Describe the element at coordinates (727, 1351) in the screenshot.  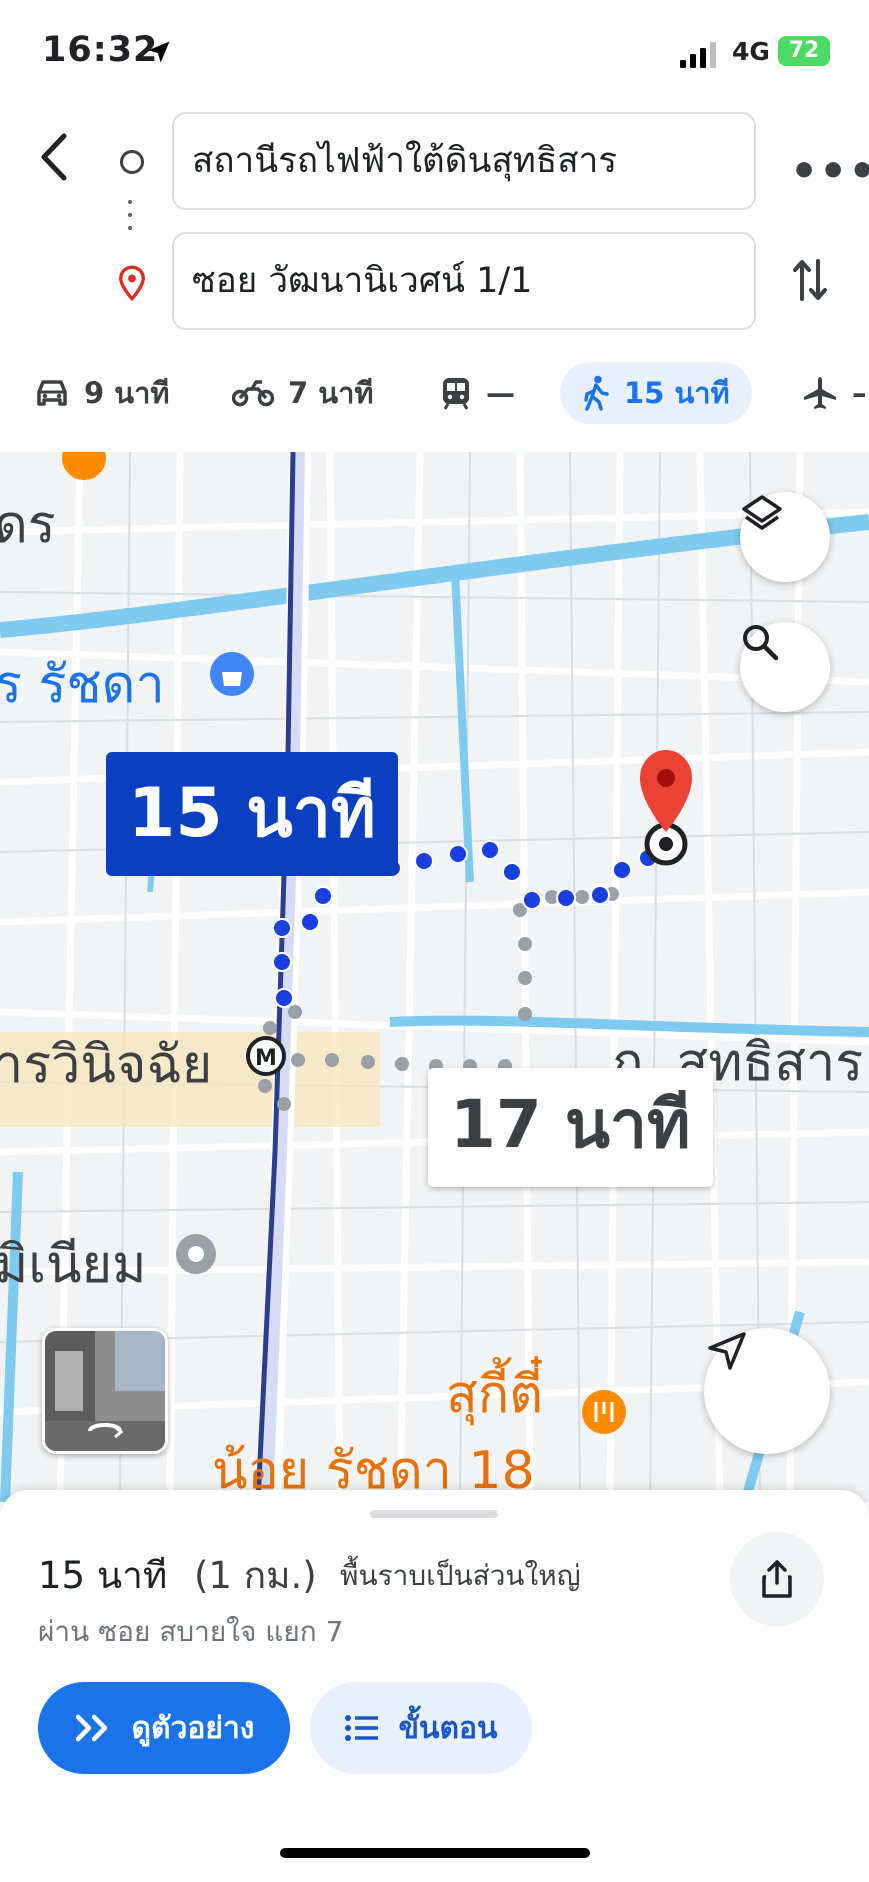
I see `navigation-arrow-icon` at that location.